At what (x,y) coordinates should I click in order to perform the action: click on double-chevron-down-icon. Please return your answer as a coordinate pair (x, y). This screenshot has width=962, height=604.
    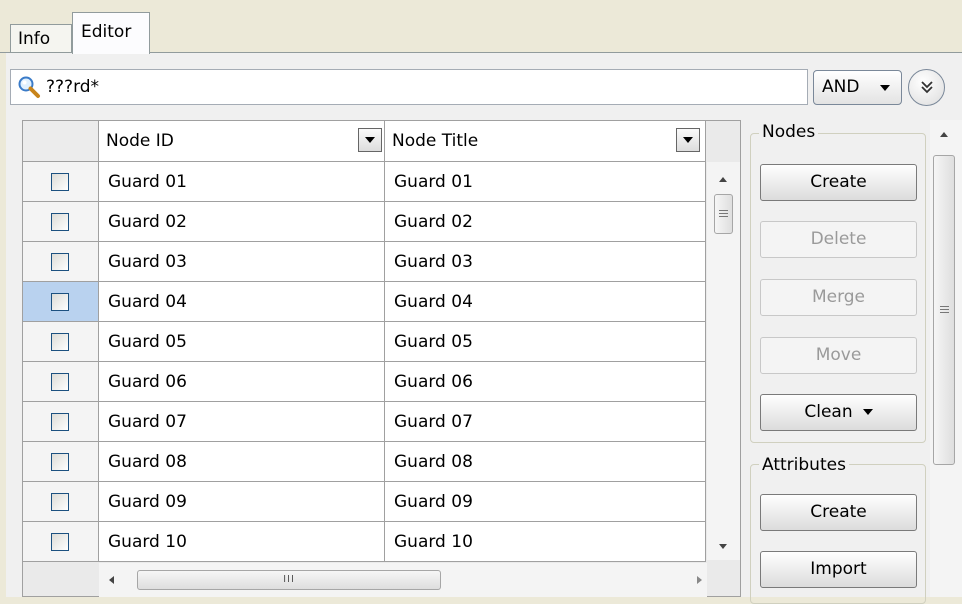
    Looking at the image, I should click on (927, 86).